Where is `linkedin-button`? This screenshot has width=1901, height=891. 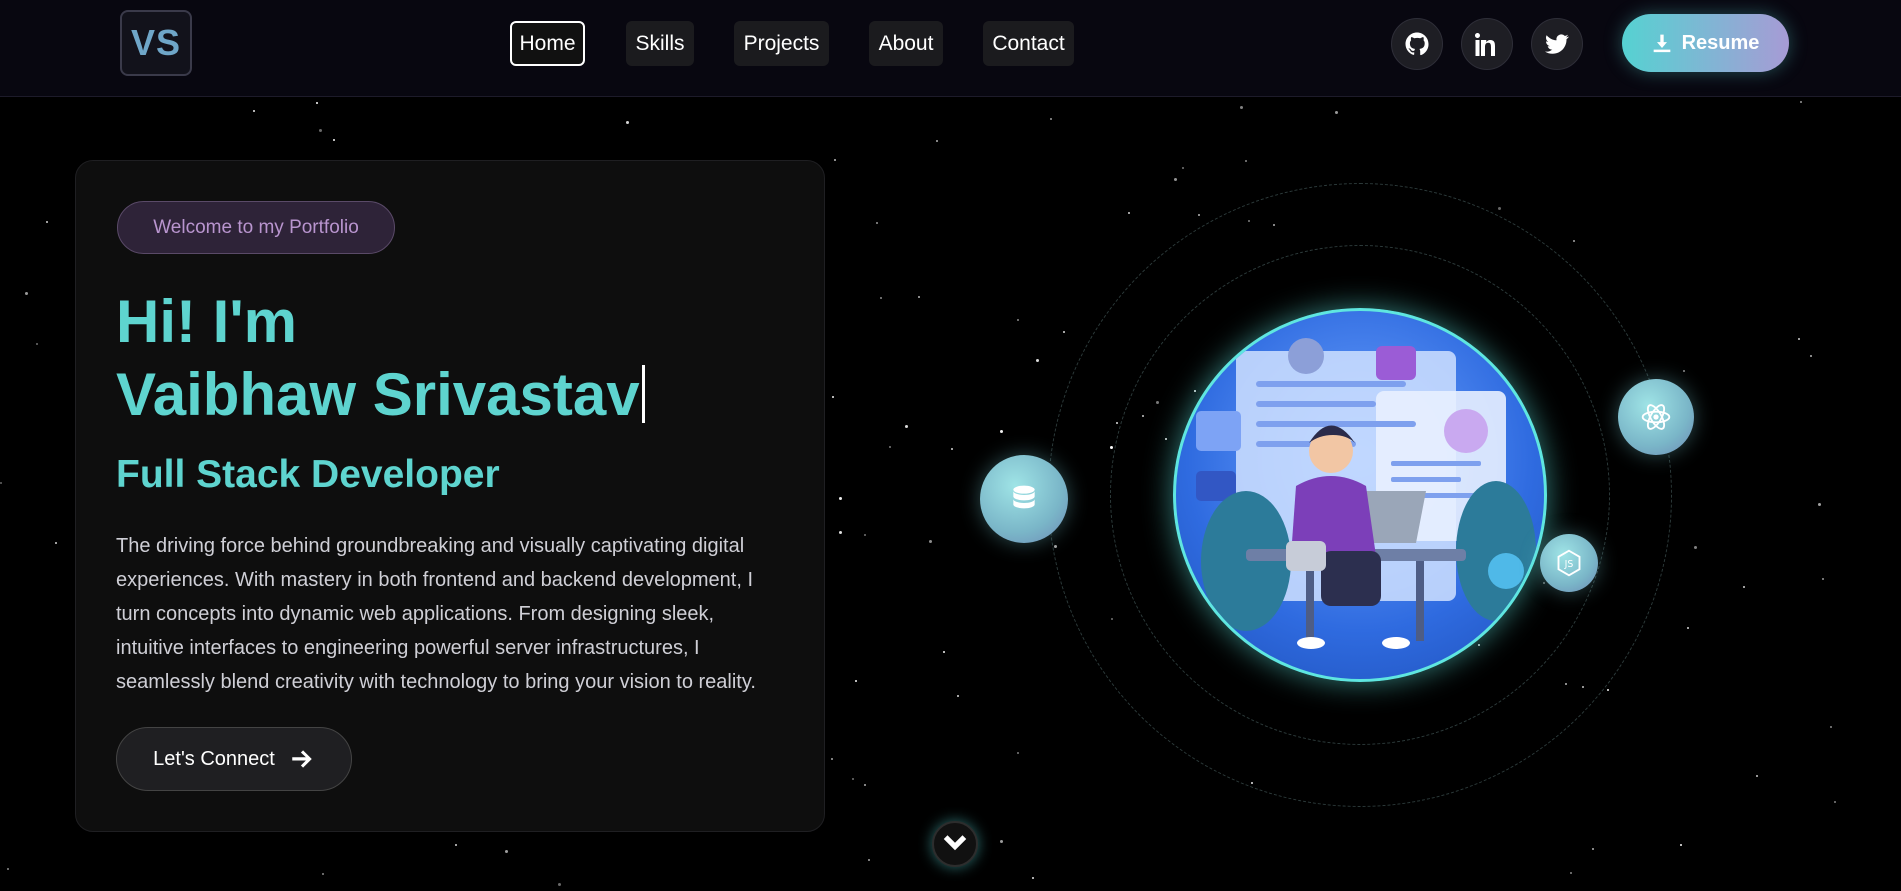
linkedin-button is located at coordinates (1487, 44).